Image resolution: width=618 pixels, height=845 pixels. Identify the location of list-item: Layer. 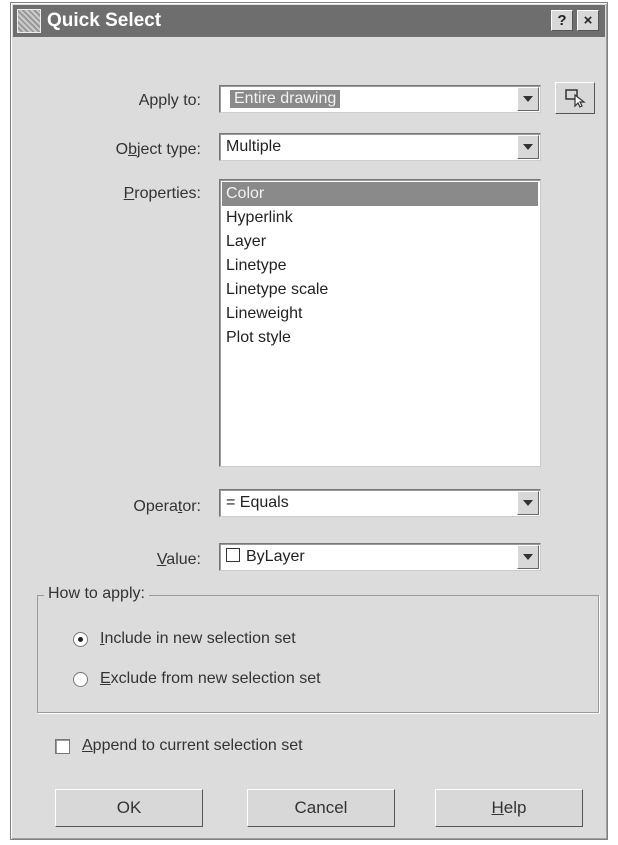
(380, 242).